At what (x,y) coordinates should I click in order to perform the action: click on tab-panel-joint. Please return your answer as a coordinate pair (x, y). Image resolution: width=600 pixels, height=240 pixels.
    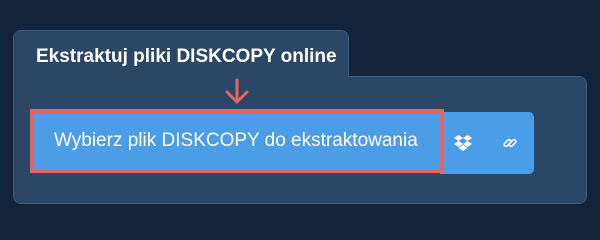
    Looking at the image, I should click on (181, 76).